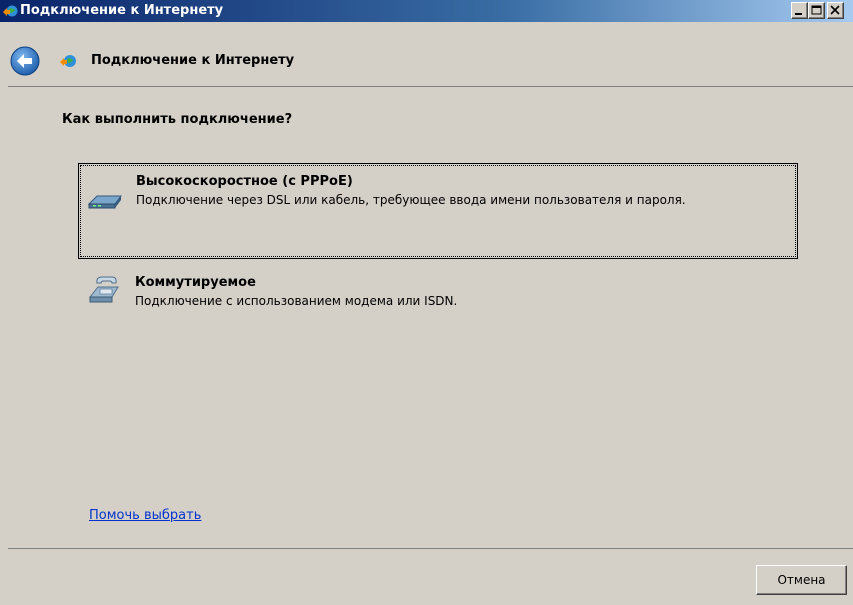  What do you see at coordinates (105, 199) in the screenshot?
I see `dsl-modem-icon` at bounding box center [105, 199].